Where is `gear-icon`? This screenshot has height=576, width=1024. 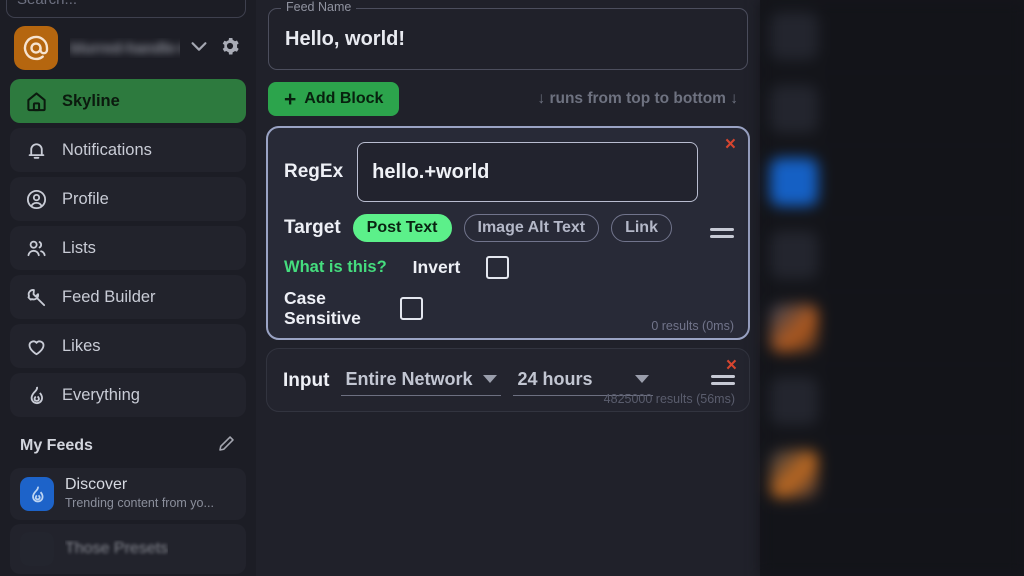
gear-icon is located at coordinates (230, 48).